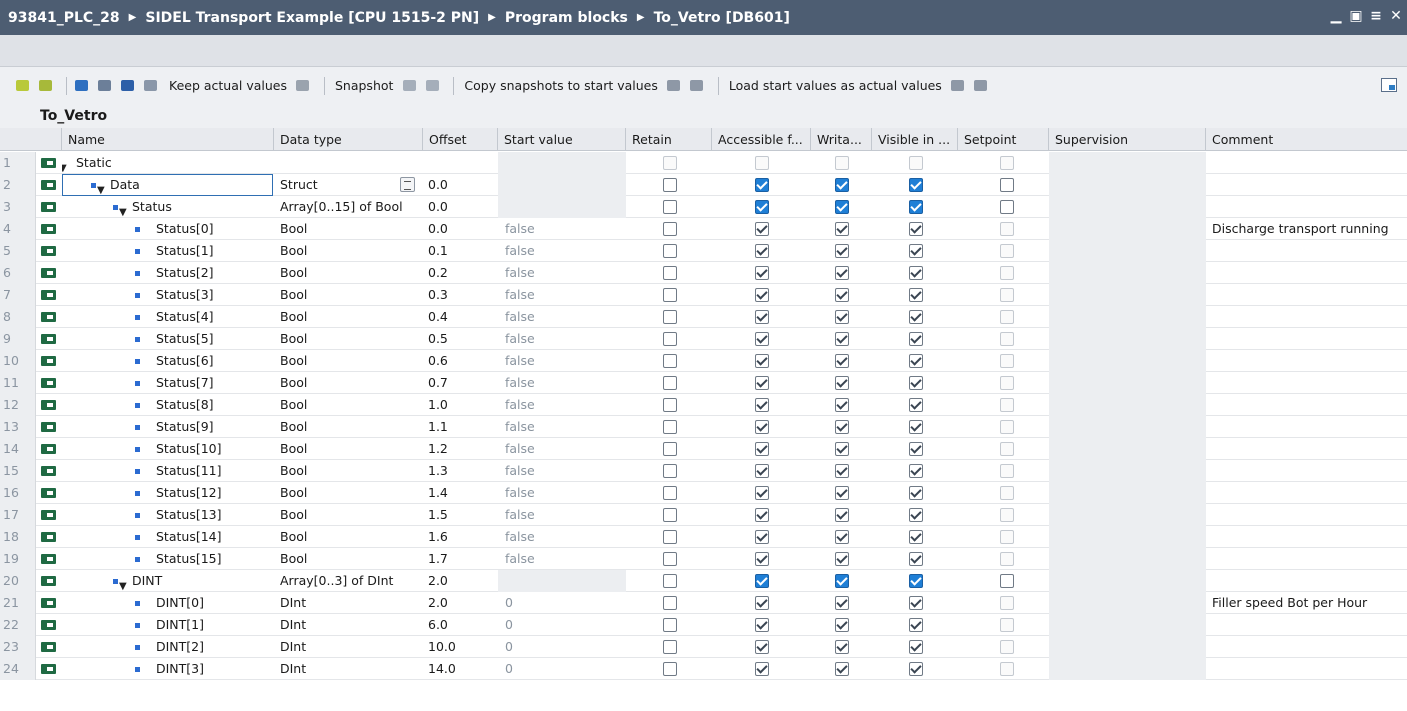  What do you see at coordinates (703, 339) in the screenshot?
I see `table-row: 9 Status[5] Bool 0.5 false` at bounding box center [703, 339].